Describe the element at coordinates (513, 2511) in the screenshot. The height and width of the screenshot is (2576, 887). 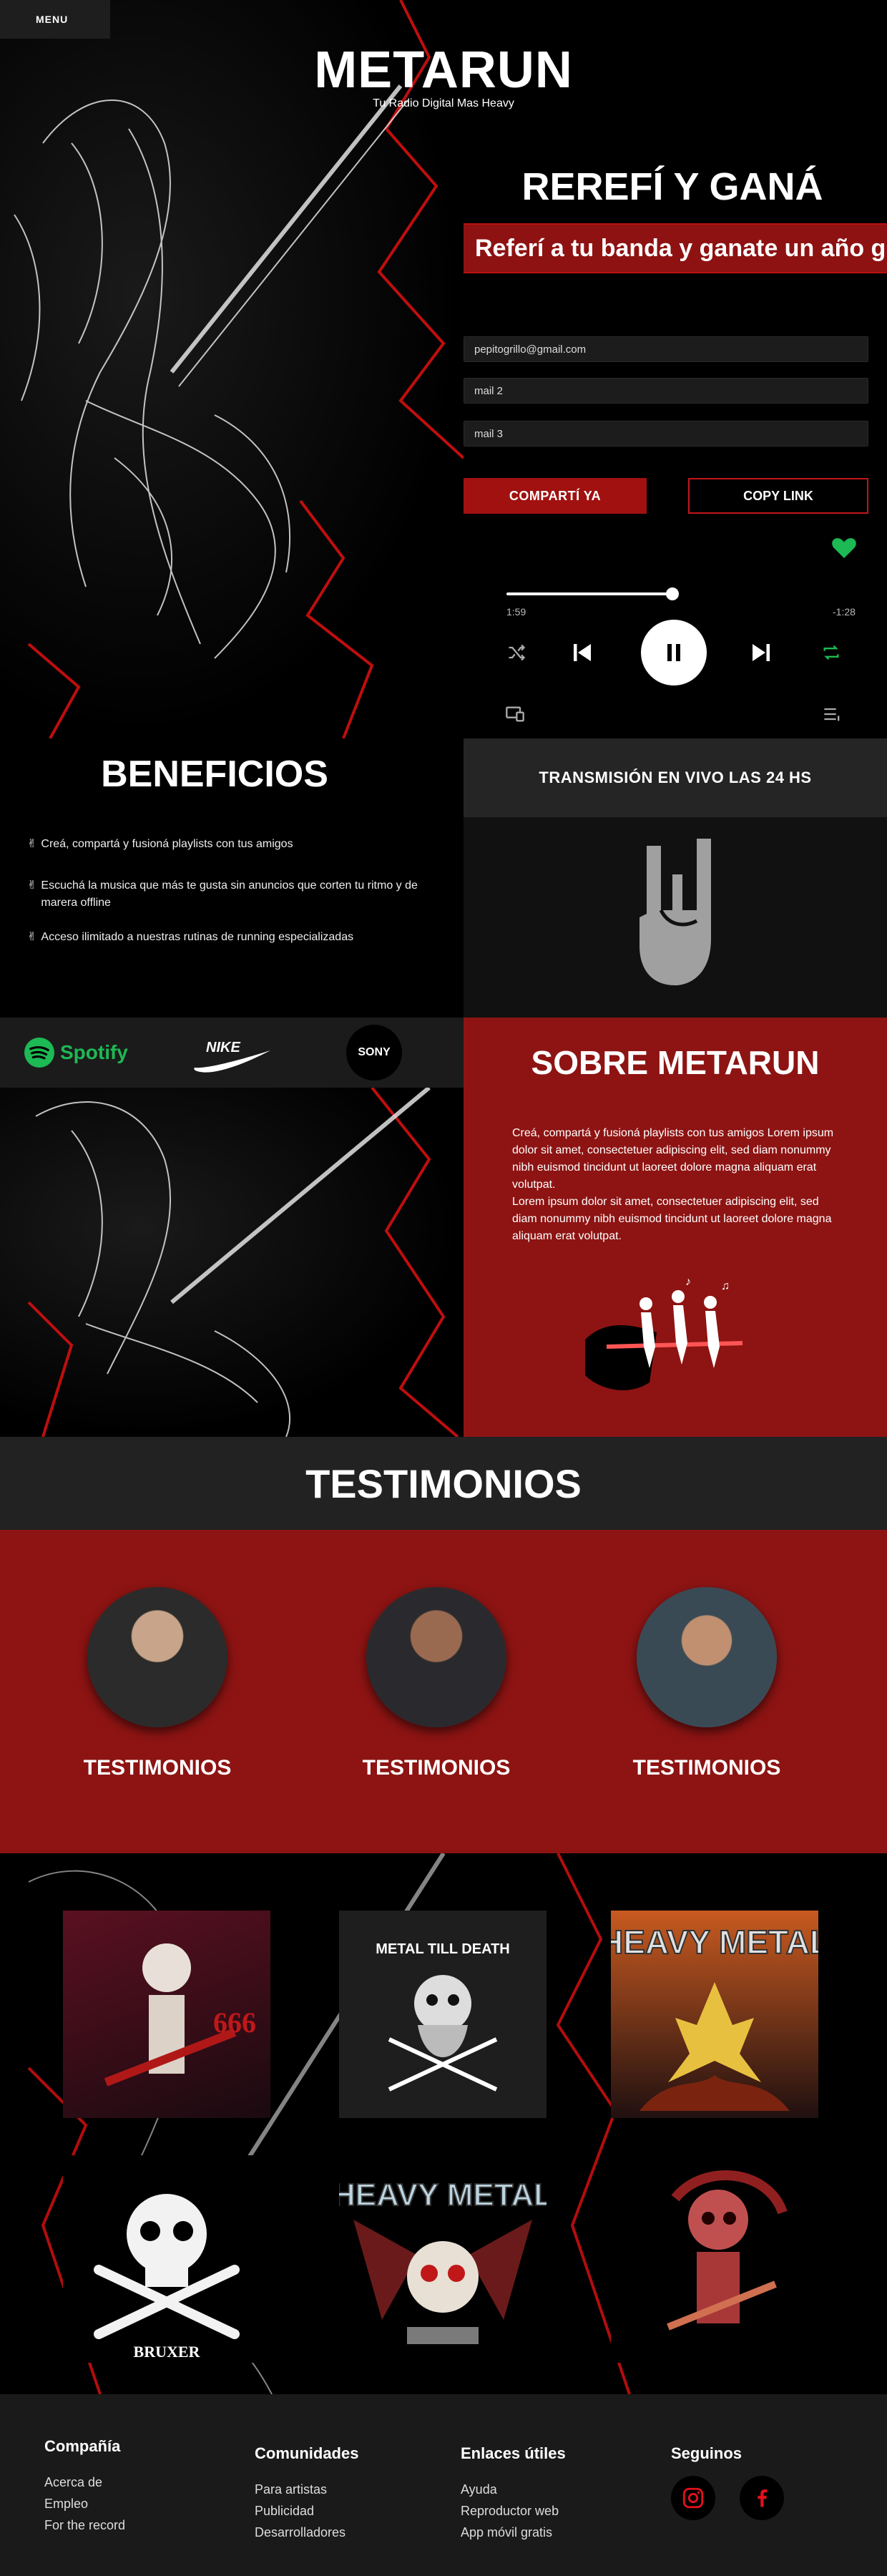
I see `footer-link: Reproductor web` at that location.